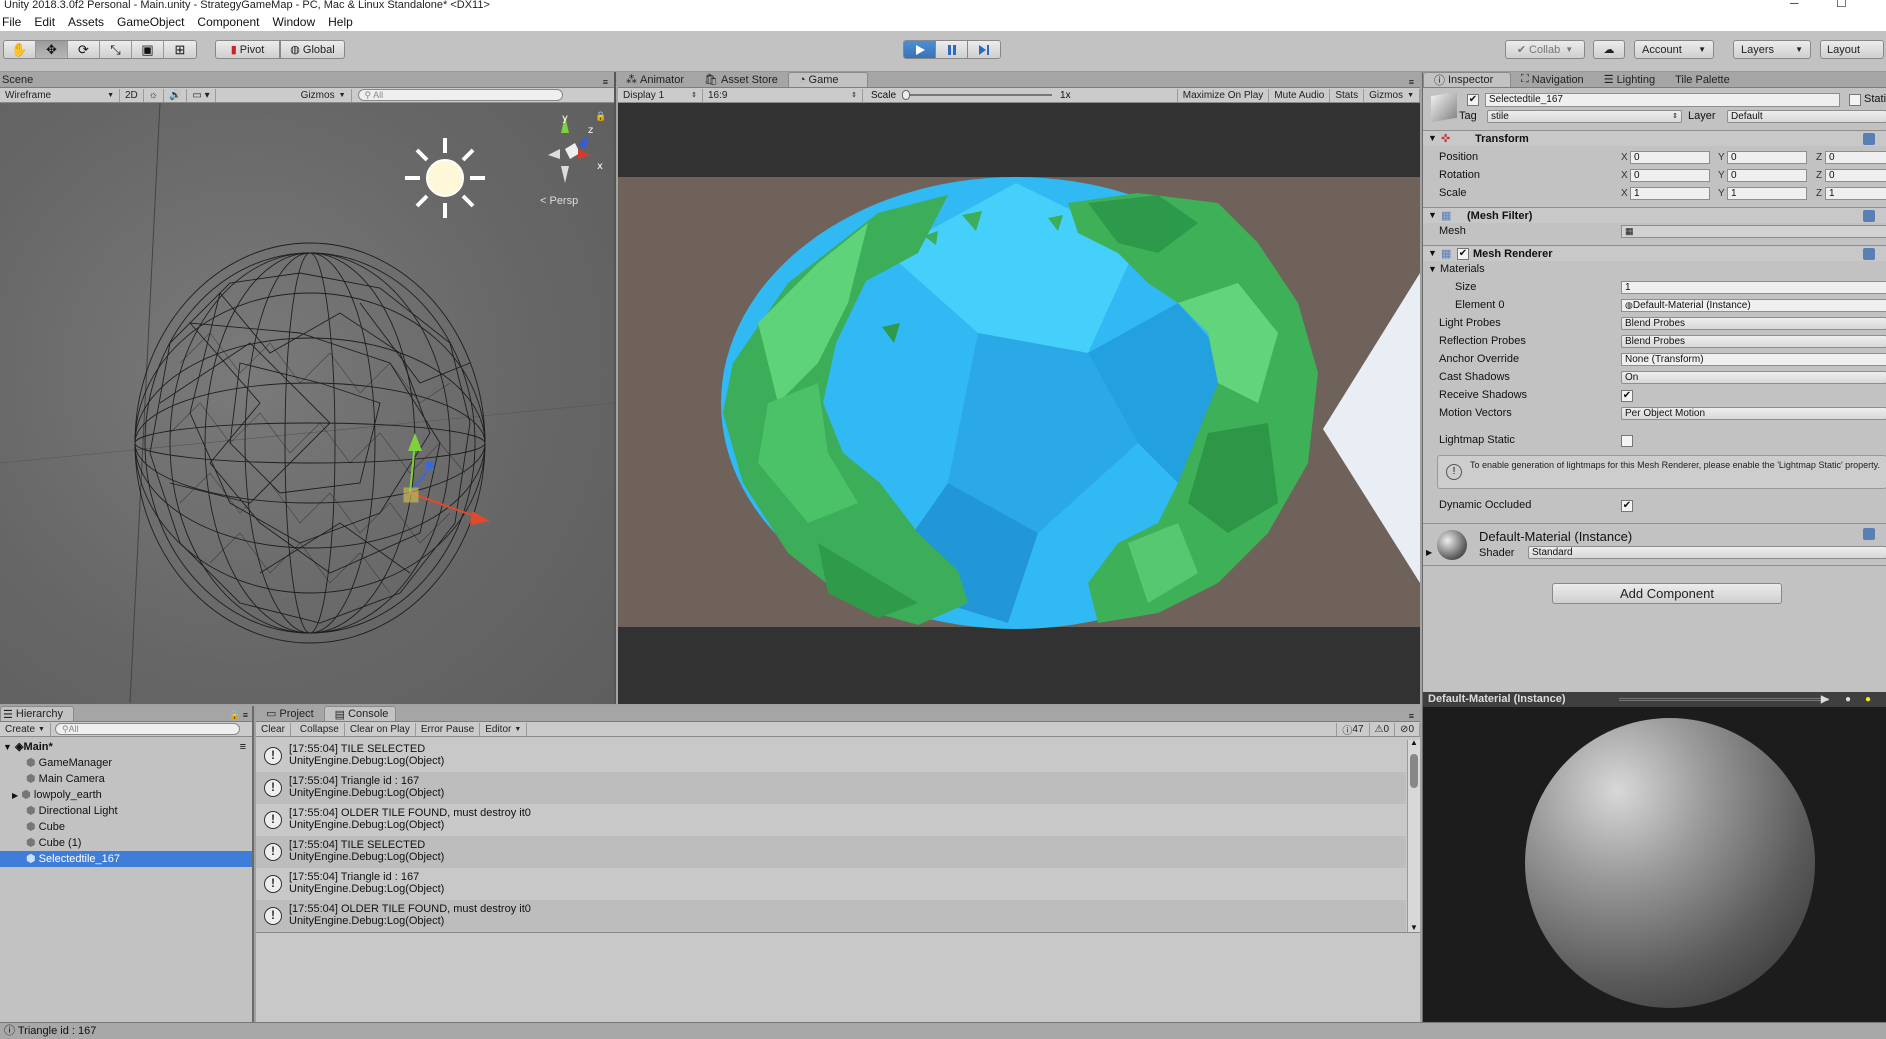 This screenshot has width=1886, height=1039. Describe the element at coordinates (312, 49) in the screenshot. I see `global-button: ◍ Global` at that location.